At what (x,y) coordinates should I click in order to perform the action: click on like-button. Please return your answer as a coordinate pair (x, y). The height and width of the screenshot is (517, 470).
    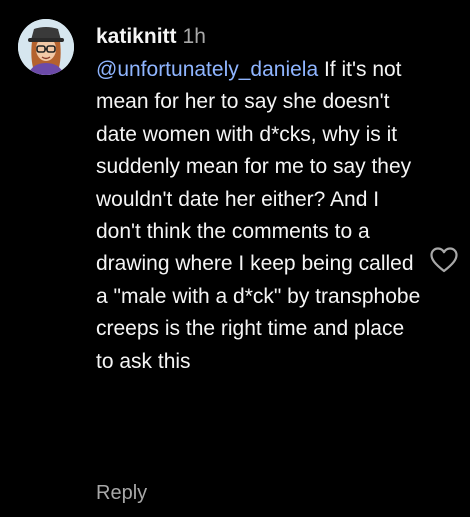
    Looking at the image, I should click on (444, 260).